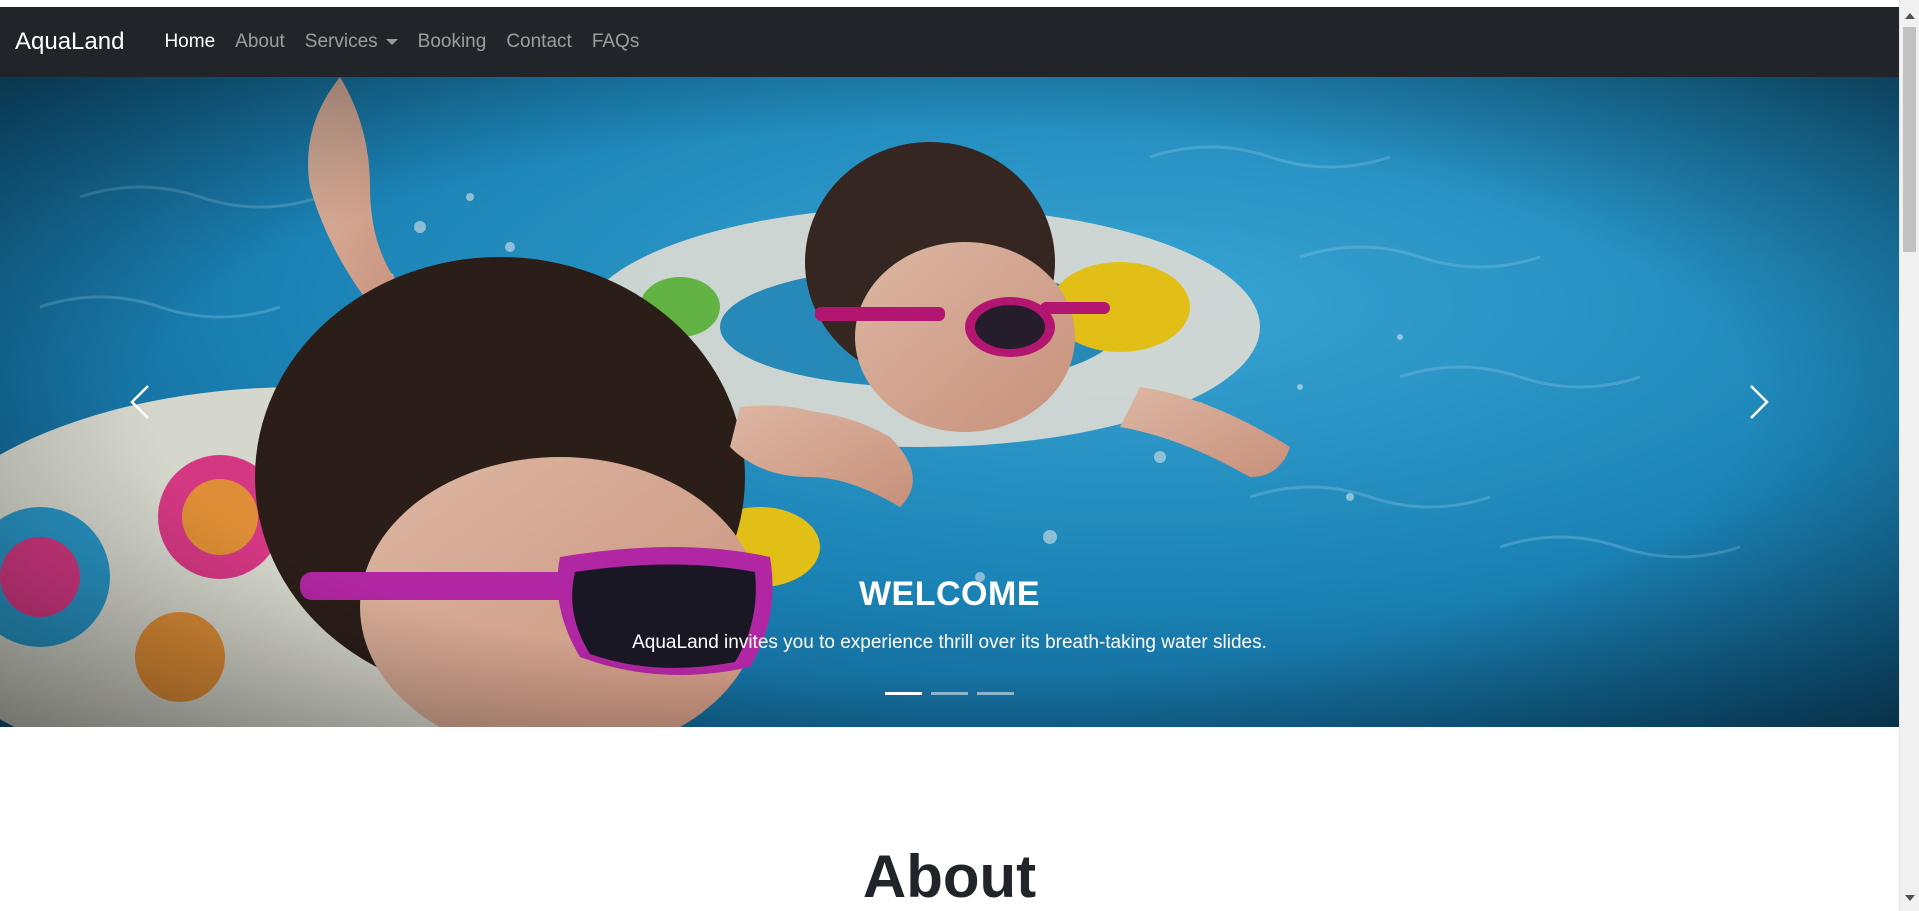 This screenshot has height=911, width=1919. What do you see at coordinates (260, 42) in the screenshot?
I see `nav-item-about: About` at bounding box center [260, 42].